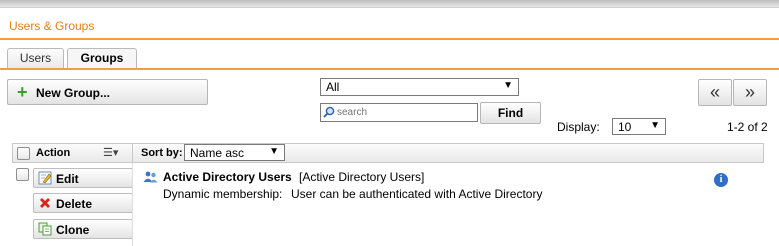 Image resolution: width=779 pixels, height=246 pixels. What do you see at coordinates (389, 69) in the screenshot?
I see `tab-divider` at bounding box center [389, 69].